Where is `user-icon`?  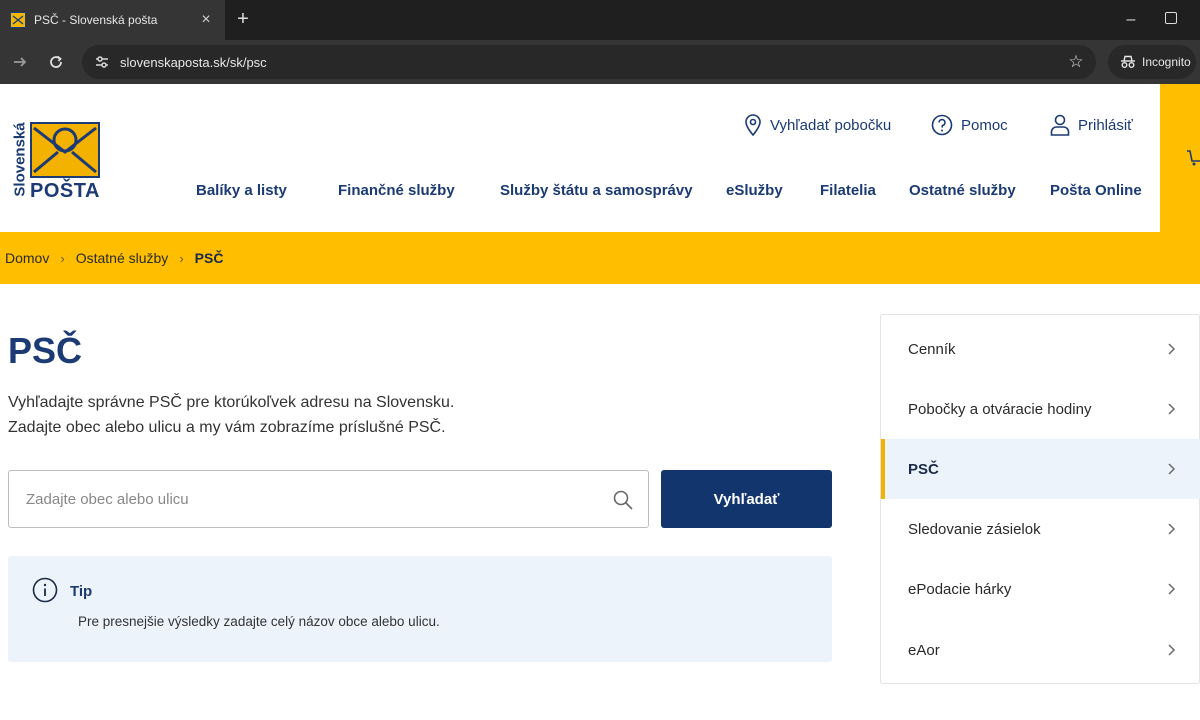 user-icon is located at coordinates (1060, 125).